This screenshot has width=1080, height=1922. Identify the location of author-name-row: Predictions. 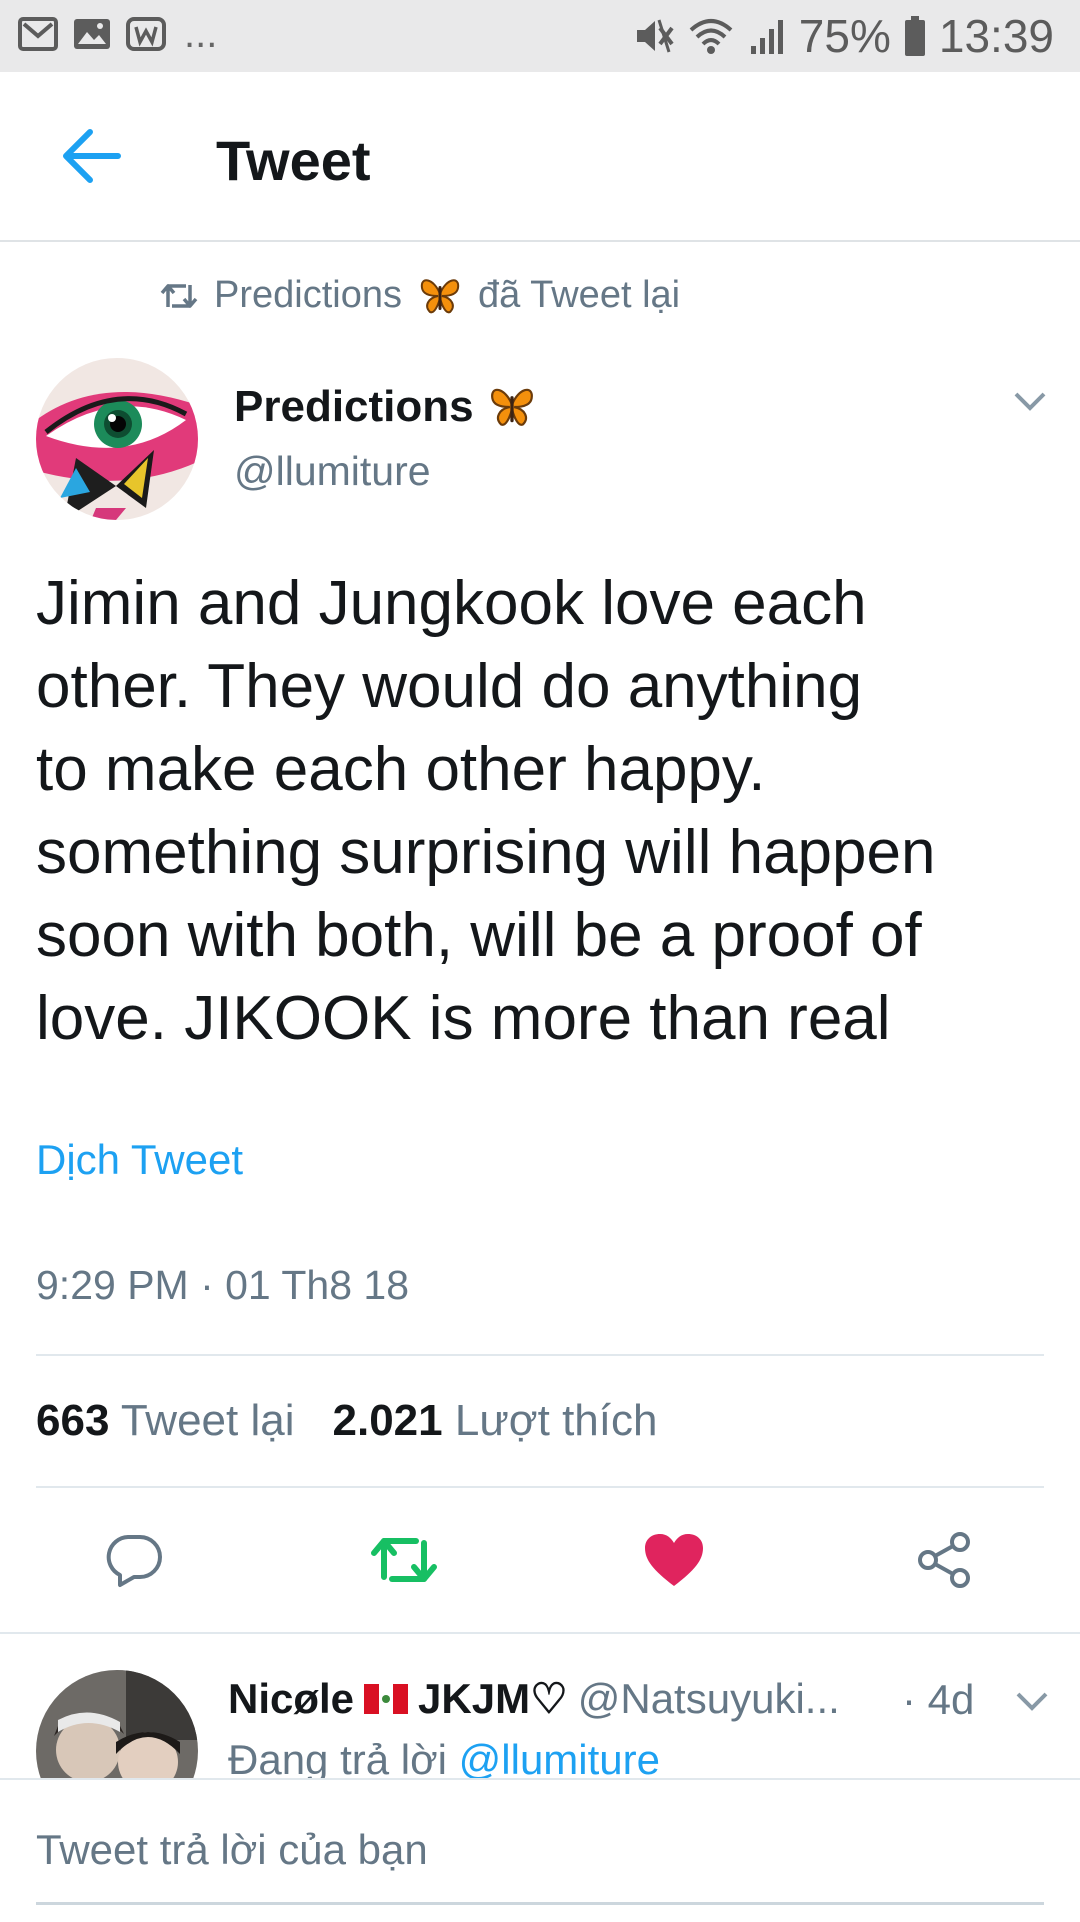
(385, 407).